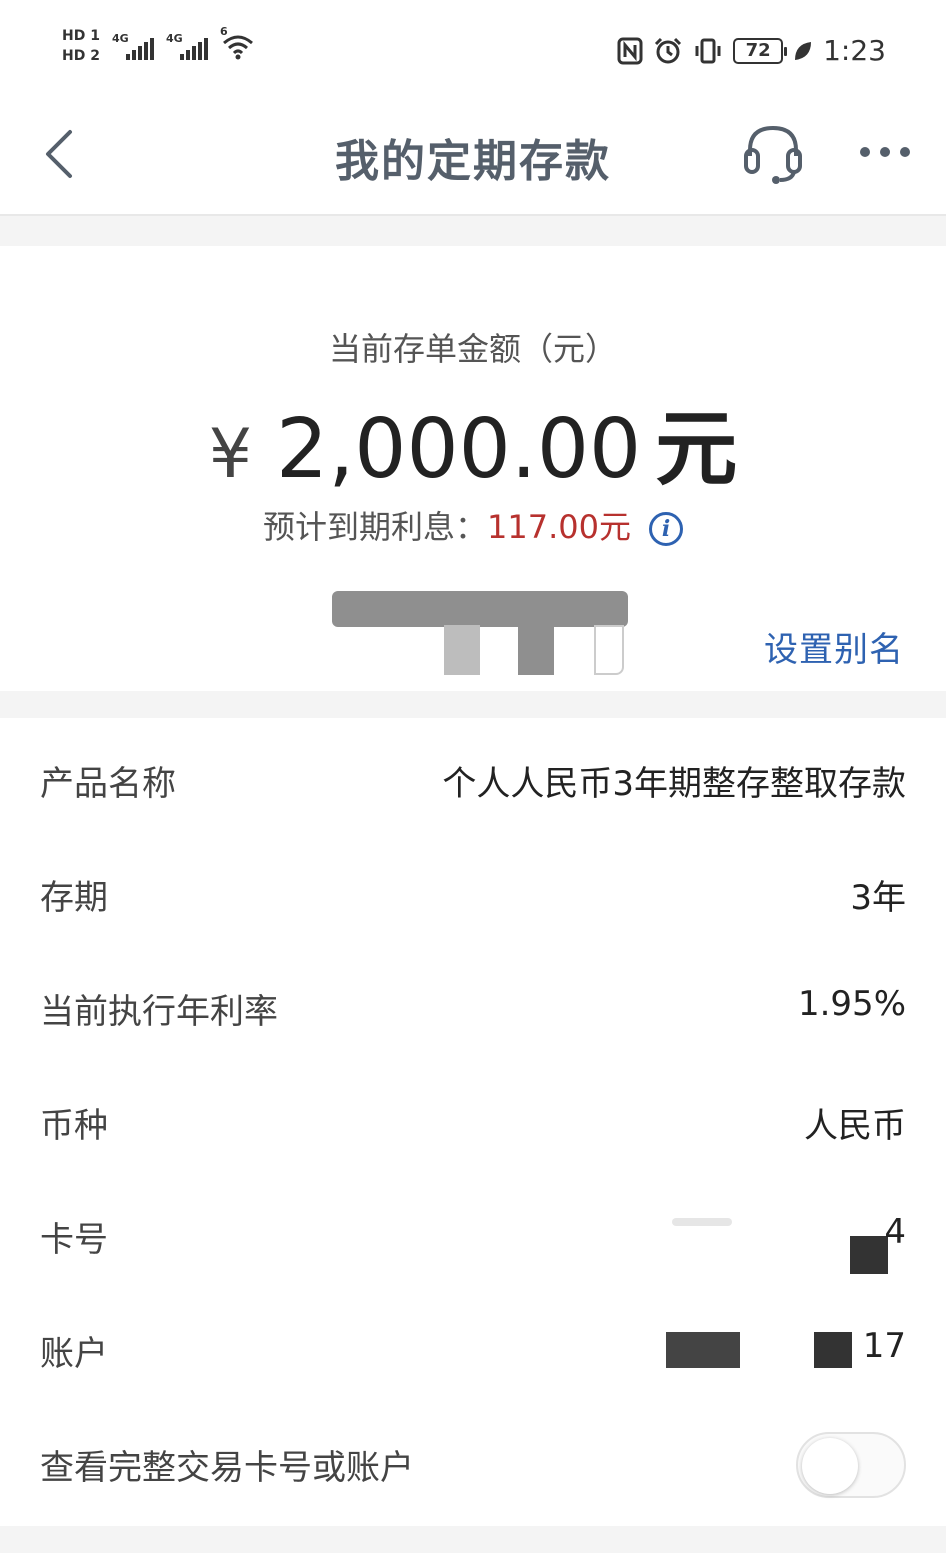 This screenshot has width=946, height=1553. I want to click on detail-label: 币种, so click(74, 1126).